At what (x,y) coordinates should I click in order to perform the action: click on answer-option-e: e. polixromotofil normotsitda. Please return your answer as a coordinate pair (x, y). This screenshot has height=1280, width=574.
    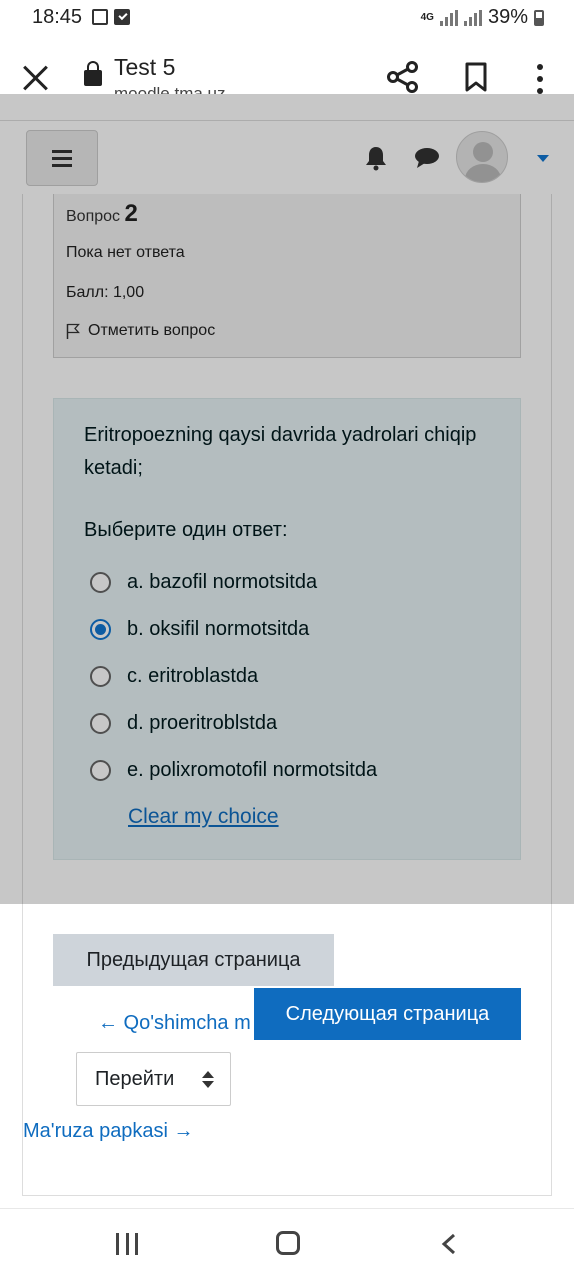
    Looking at the image, I should click on (233, 770).